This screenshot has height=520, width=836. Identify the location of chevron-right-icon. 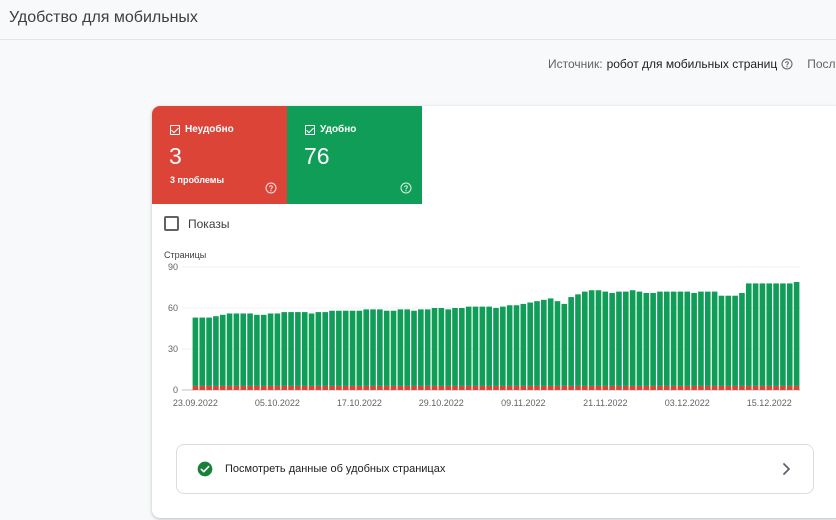
(786, 469).